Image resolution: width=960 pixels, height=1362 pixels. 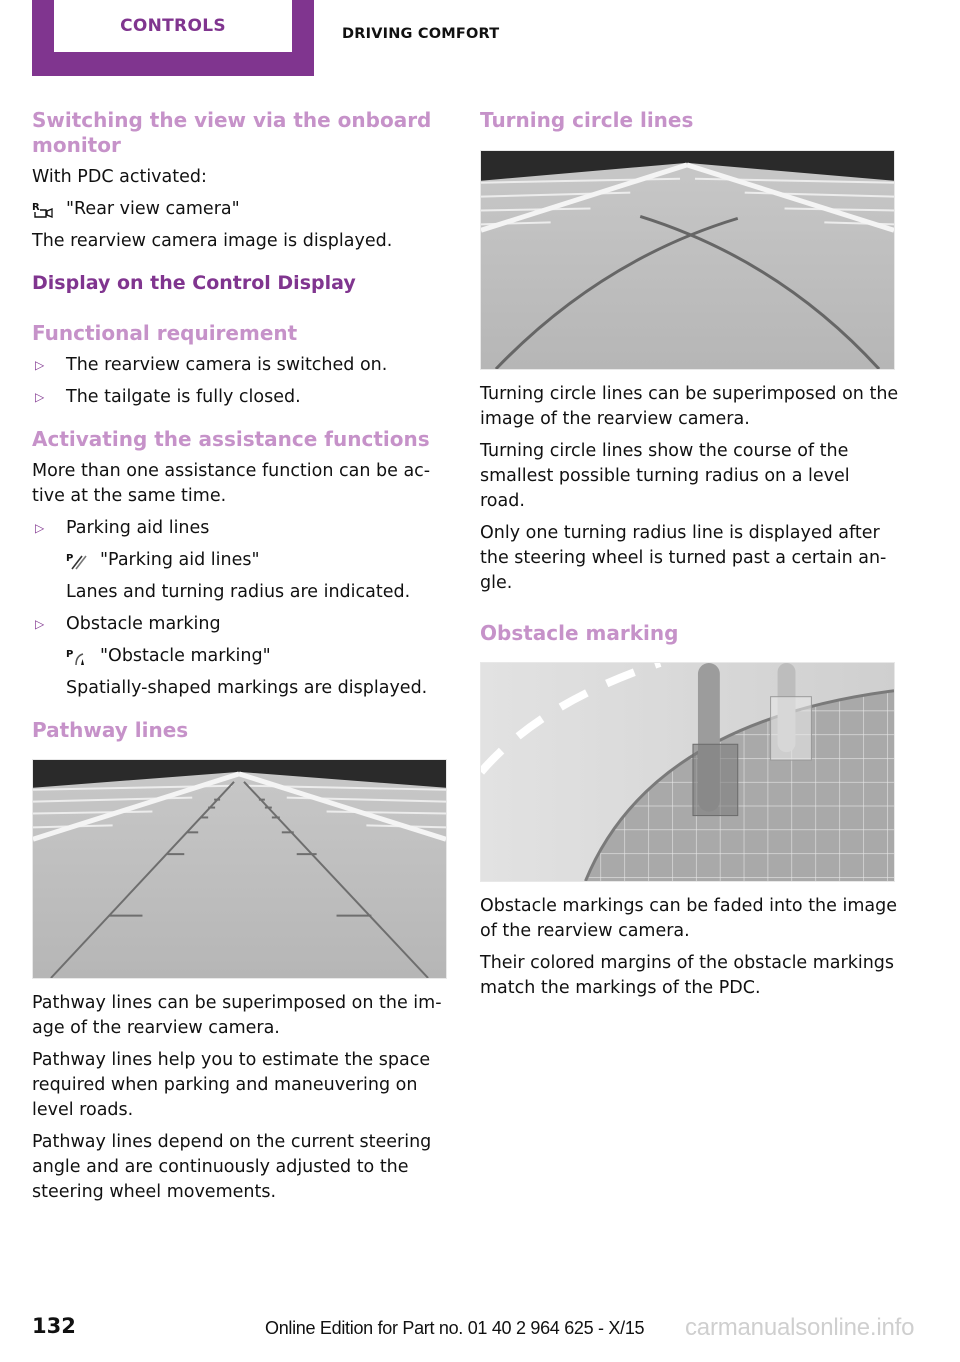 I want to click on watermark: carmanualsonline.info, so click(x=800, y=1327).